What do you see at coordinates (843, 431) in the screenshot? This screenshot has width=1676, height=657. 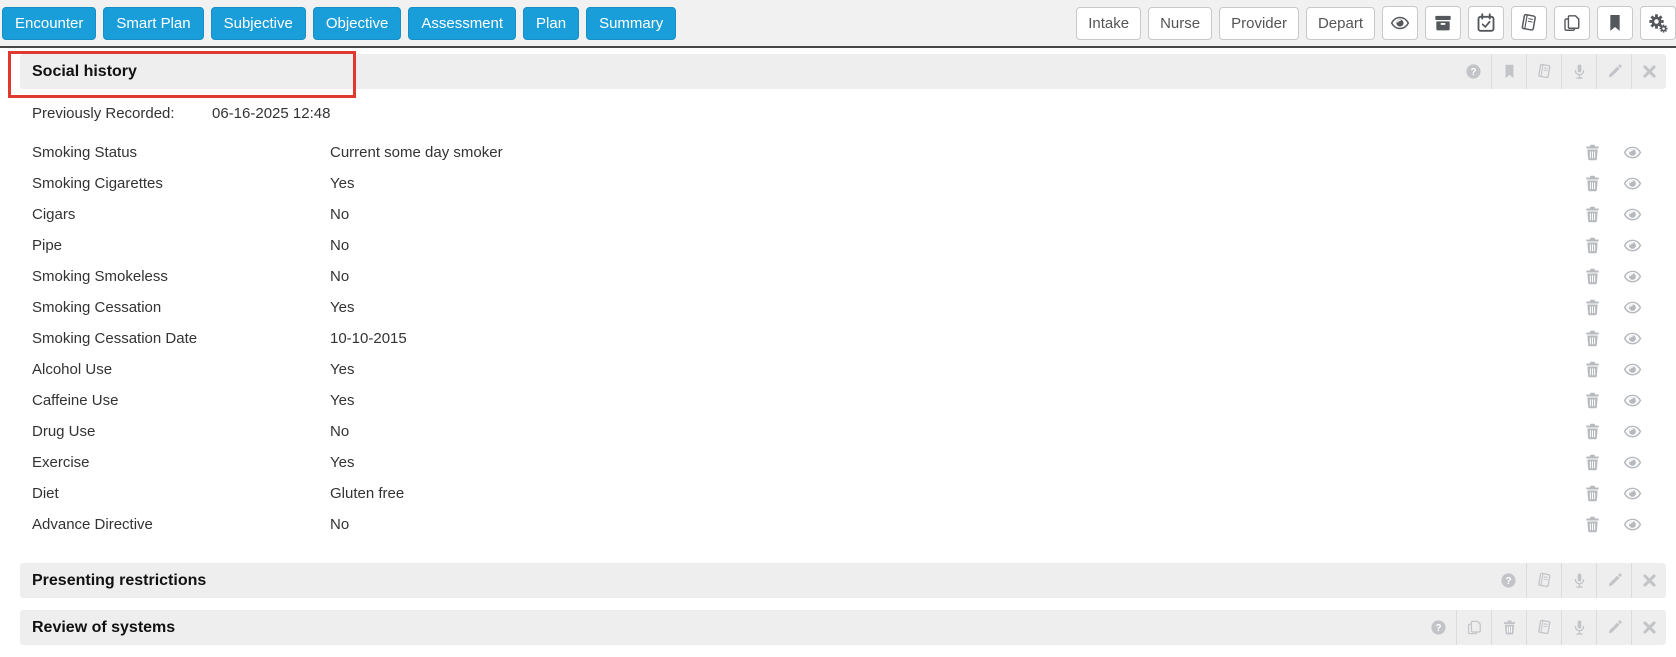 I see `social-history-row: Drug Use No` at bounding box center [843, 431].